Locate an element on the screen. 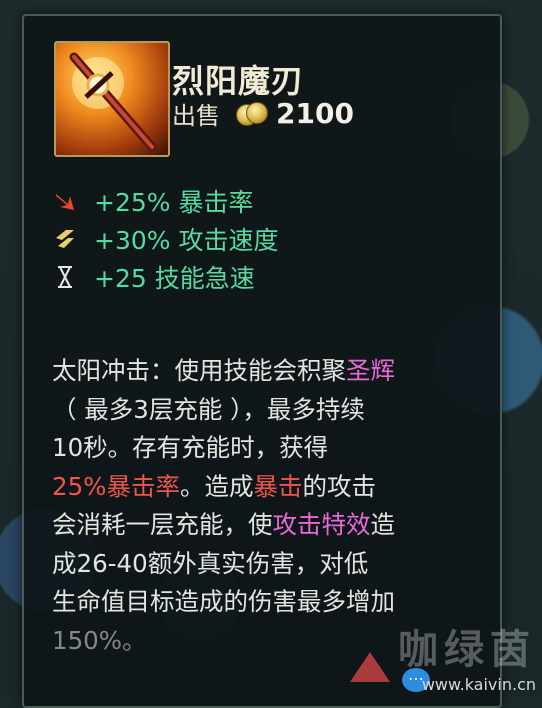 This screenshot has width=542, height=708. desc-line4-c: 的攻击 is located at coordinates (339, 486).